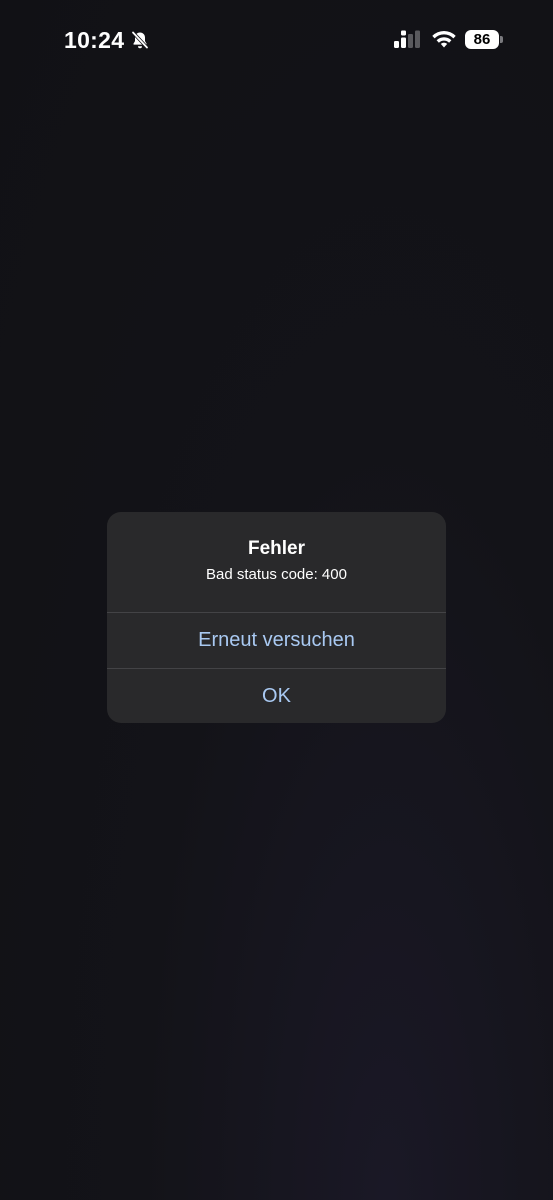  What do you see at coordinates (276, 548) in the screenshot?
I see `alert-title: Fehler` at bounding box center [276, 548].